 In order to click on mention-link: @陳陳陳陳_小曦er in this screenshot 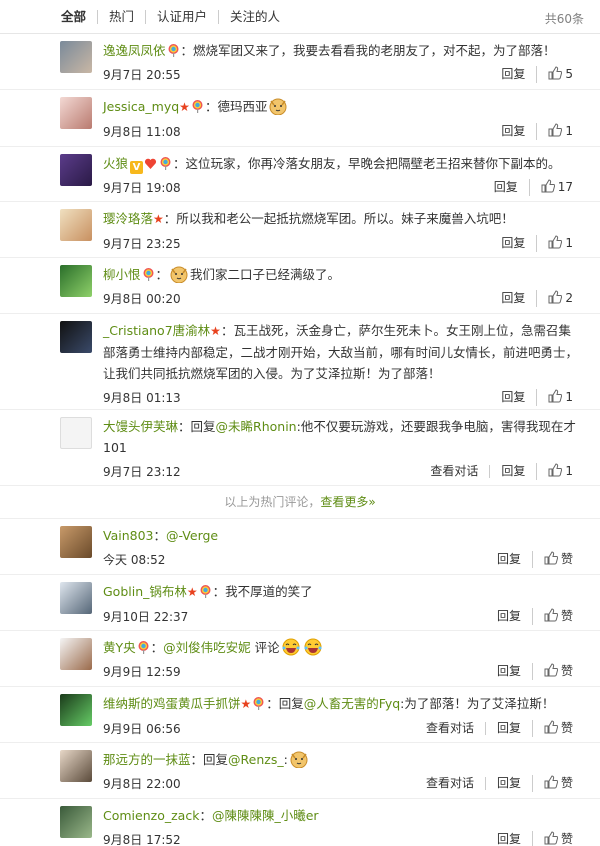, I will do `click(265, 815)`.